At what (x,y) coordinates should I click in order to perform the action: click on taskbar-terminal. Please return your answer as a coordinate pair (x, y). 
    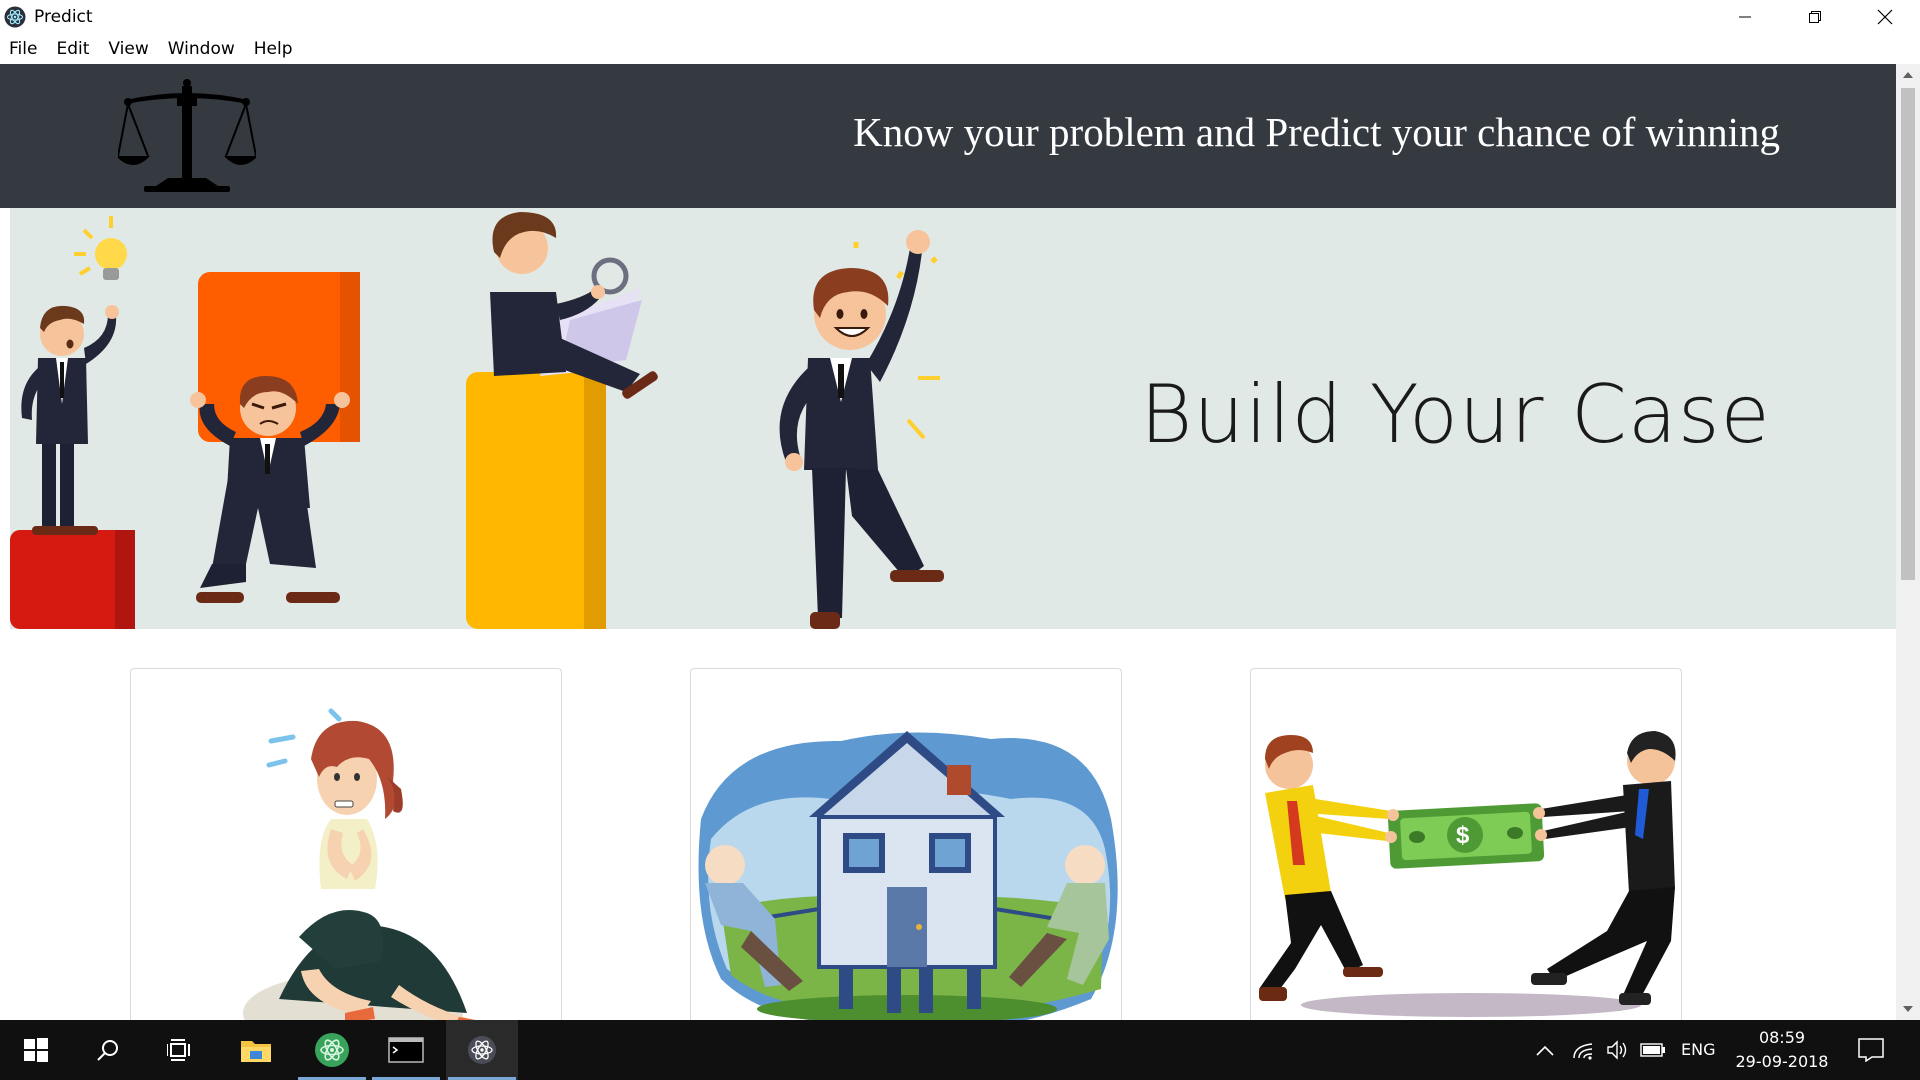
    Looking at the image, I should click on (406, 1050).